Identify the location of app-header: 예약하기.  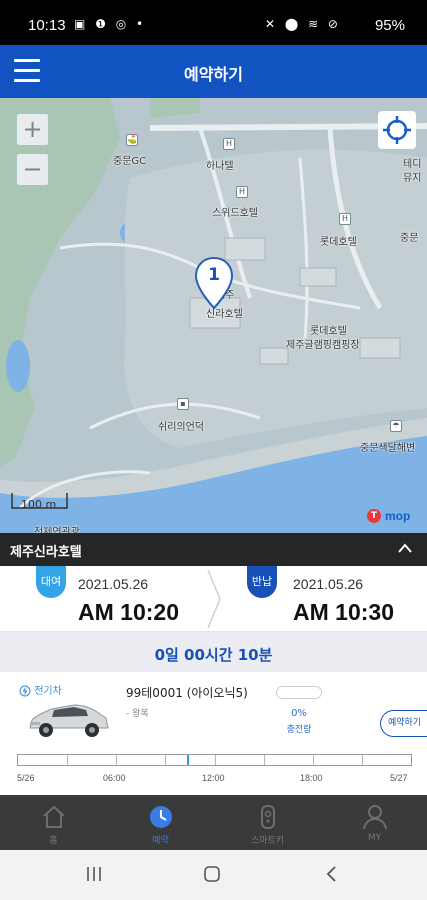
(213, 71).